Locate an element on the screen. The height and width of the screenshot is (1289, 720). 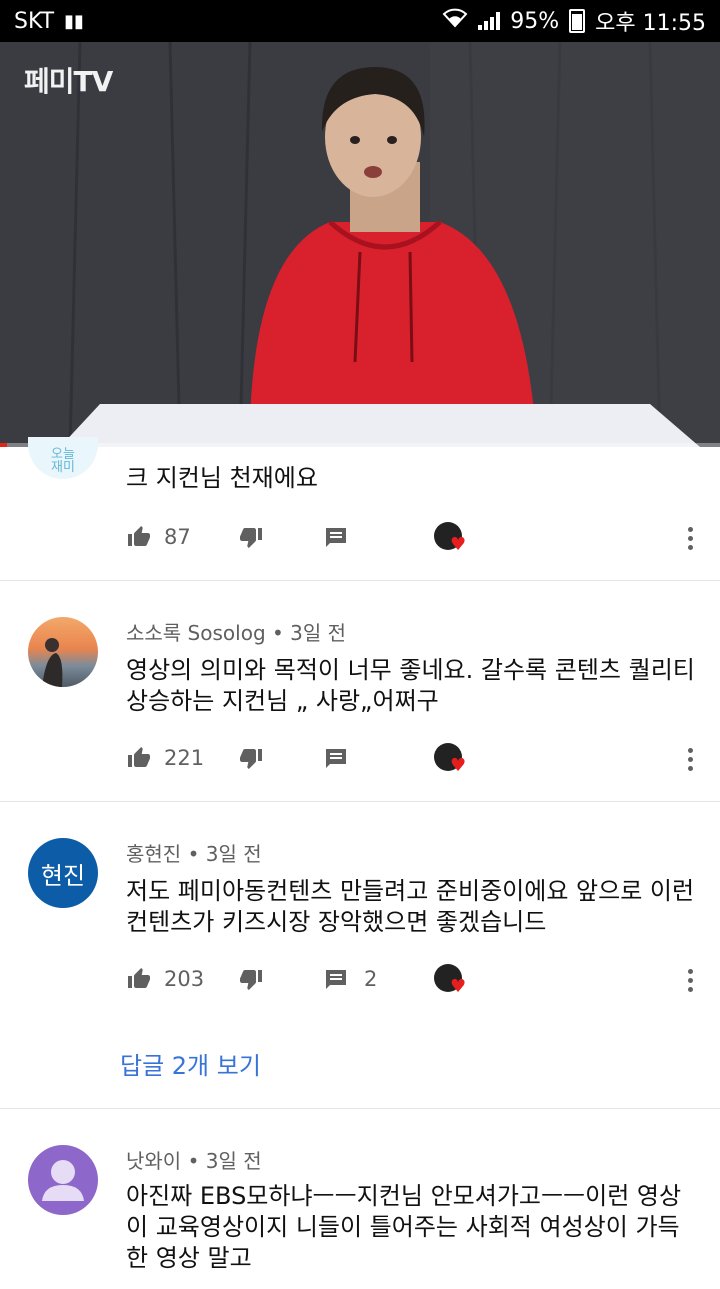
comment-text: 크 지컨님 천재에요 is located at coordinates (222, 478).